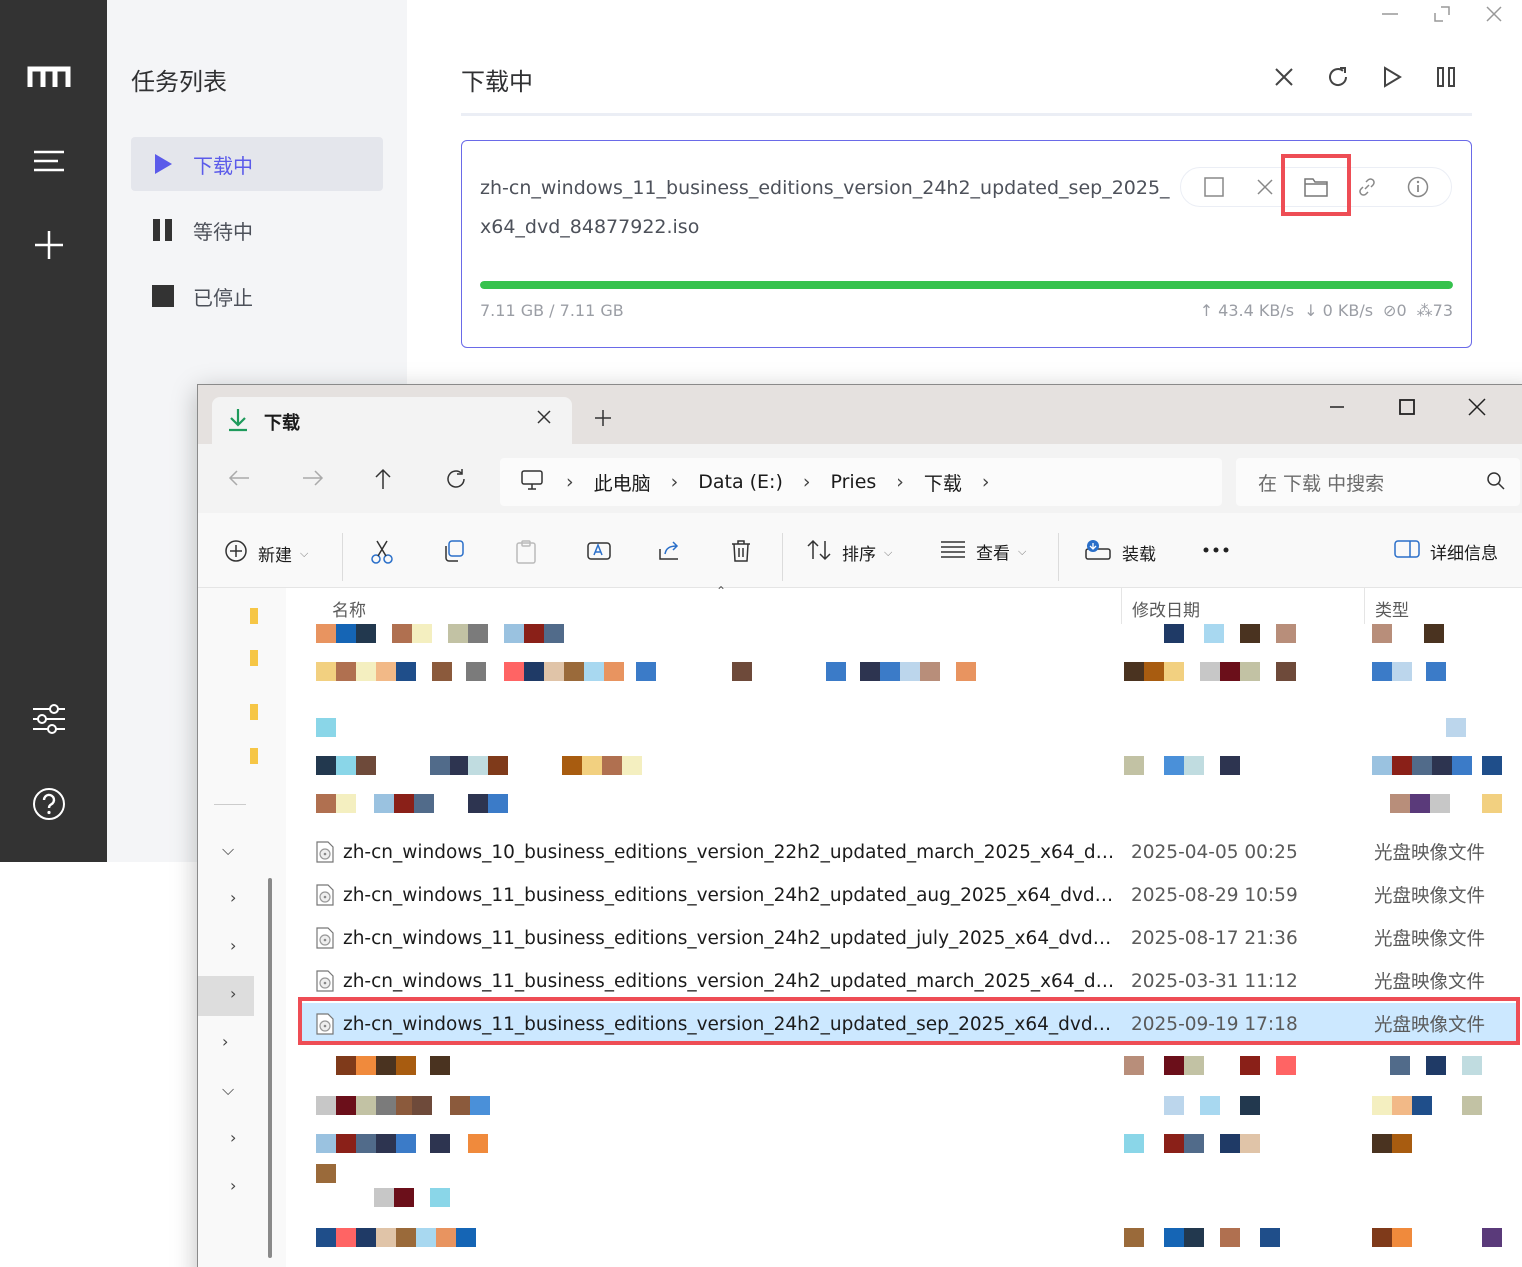  I want to click on view-button: 查看 ⌵, so click(983, 551).